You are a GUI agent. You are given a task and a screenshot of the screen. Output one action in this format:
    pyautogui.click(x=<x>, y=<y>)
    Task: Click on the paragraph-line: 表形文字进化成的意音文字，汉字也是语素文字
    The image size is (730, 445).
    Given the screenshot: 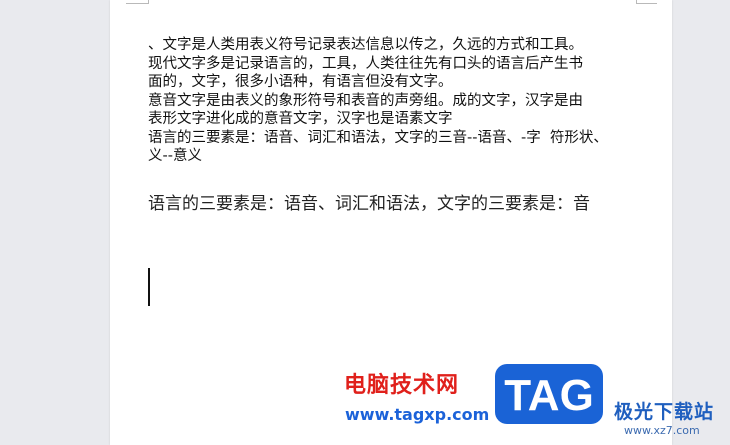 What is the action you would take?
    pyautogui.click(x=300, y=119)
    